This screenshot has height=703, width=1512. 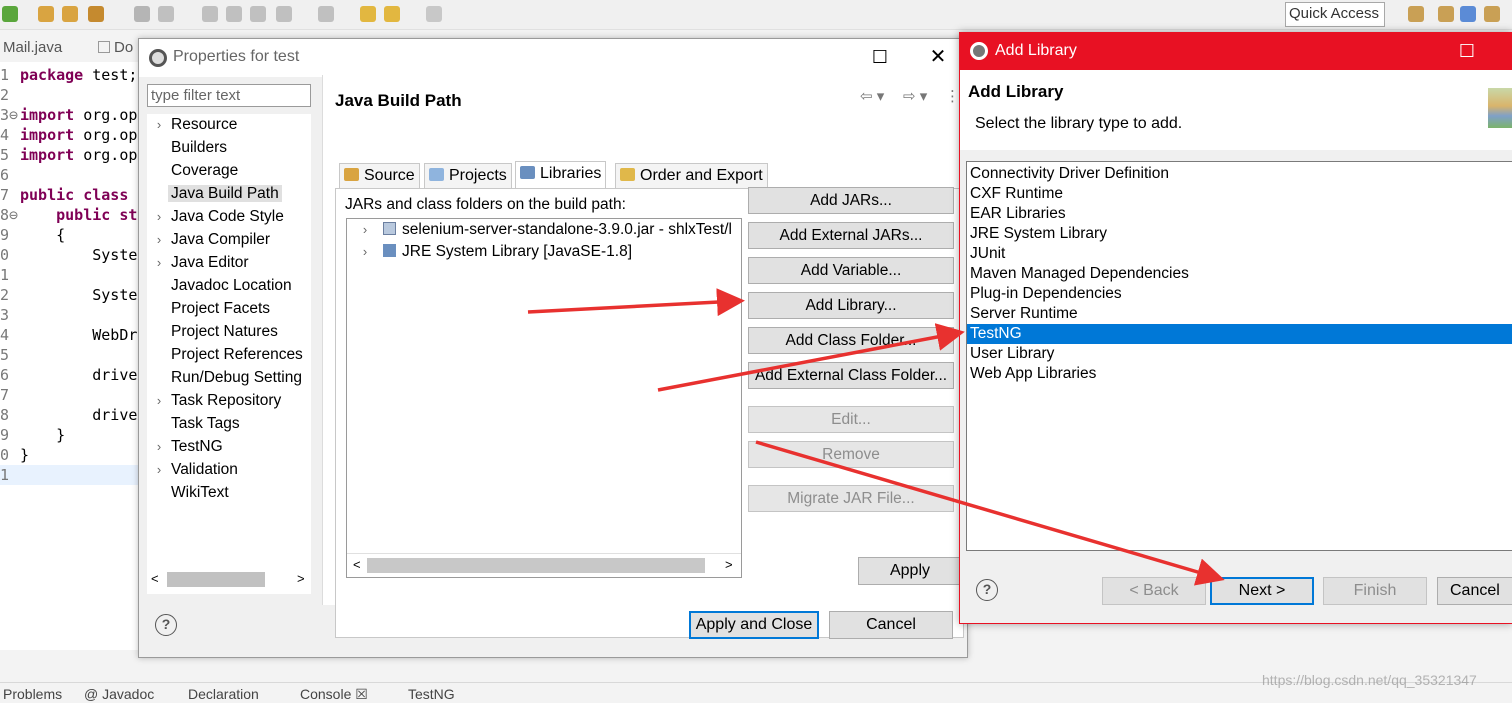 I want to click on tab-declaration: Declaration, so click(x=223, y=694).